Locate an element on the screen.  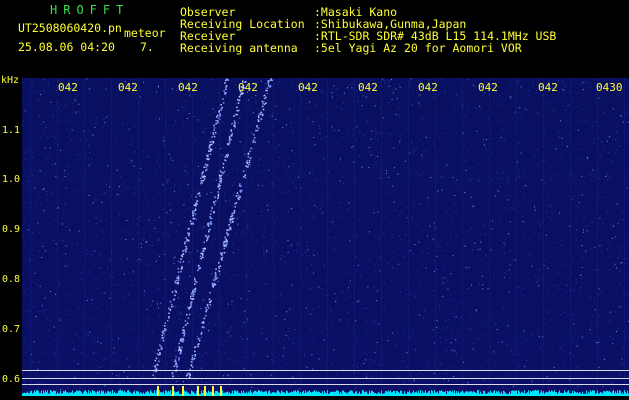
x-tick-label: 0430 is located at coordinates (609, 87).